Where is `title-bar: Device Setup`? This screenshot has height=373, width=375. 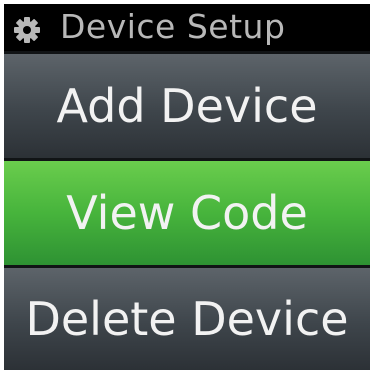
title-bar: Device Setup is located at coordinates (187, 28).